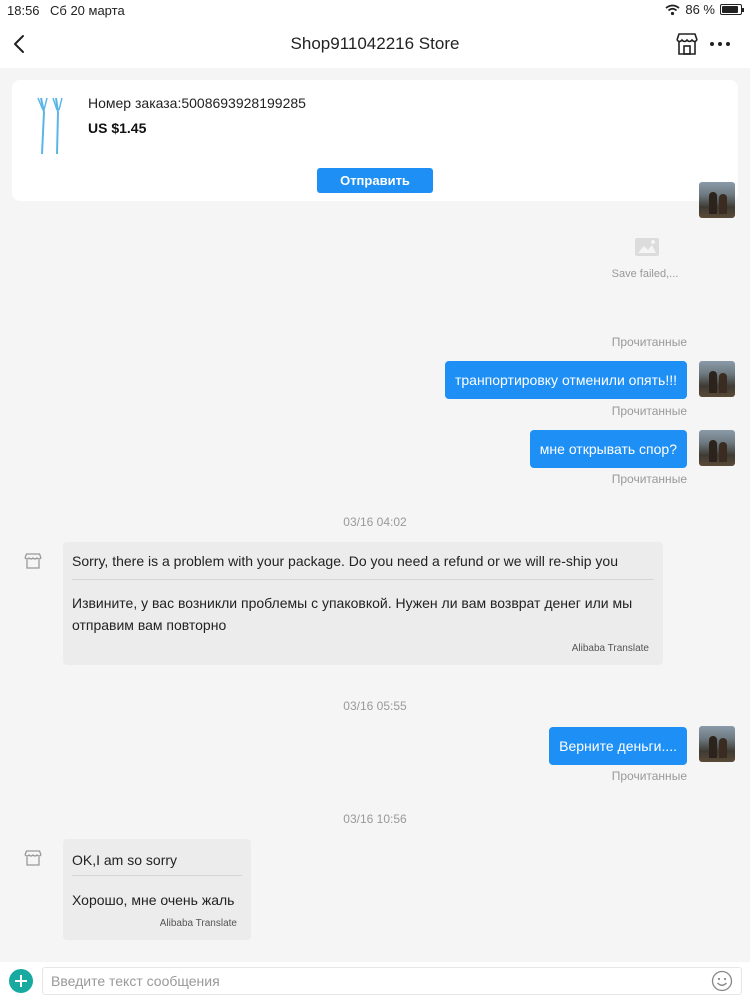 The width and height of the screenshot is (750, 1000). What do you see at coordinates (375, 706) in the screenshot?
I see `timestamp: 03/16 05:55` at bounding box center [375, 706].